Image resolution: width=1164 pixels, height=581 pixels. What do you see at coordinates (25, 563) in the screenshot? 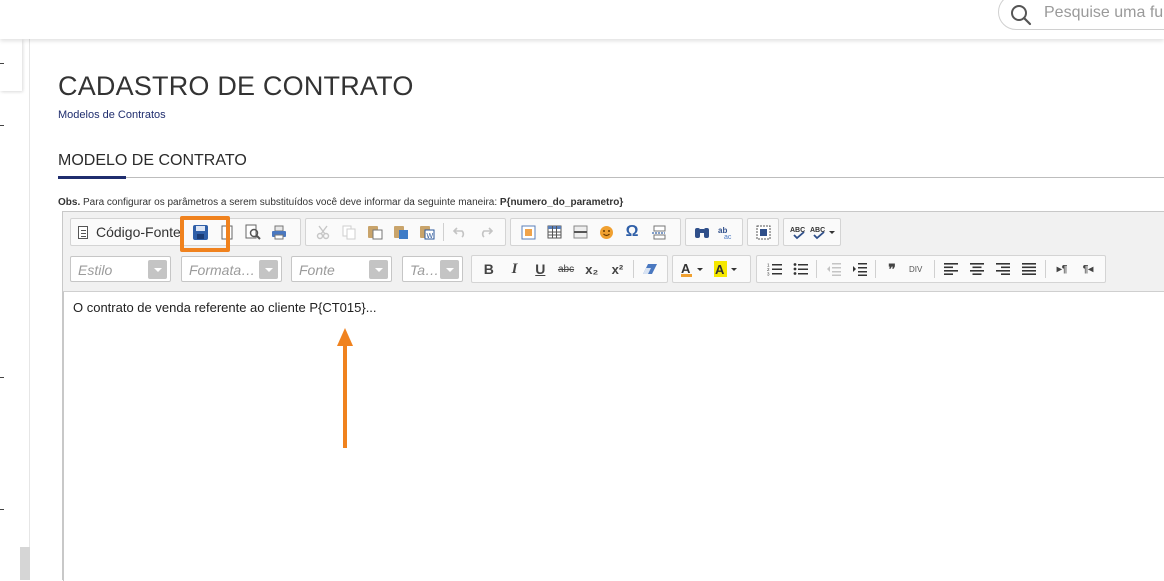
I see `sidebar-scrollbar` at bounding box center [25, 563].